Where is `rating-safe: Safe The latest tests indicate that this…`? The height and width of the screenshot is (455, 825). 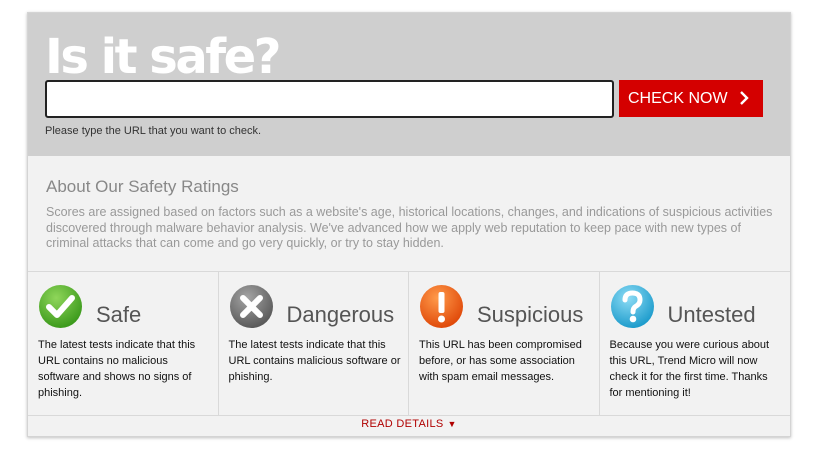 rating-safe: Safe The latest tests indicate that this… is located at coordinates (123, 343).